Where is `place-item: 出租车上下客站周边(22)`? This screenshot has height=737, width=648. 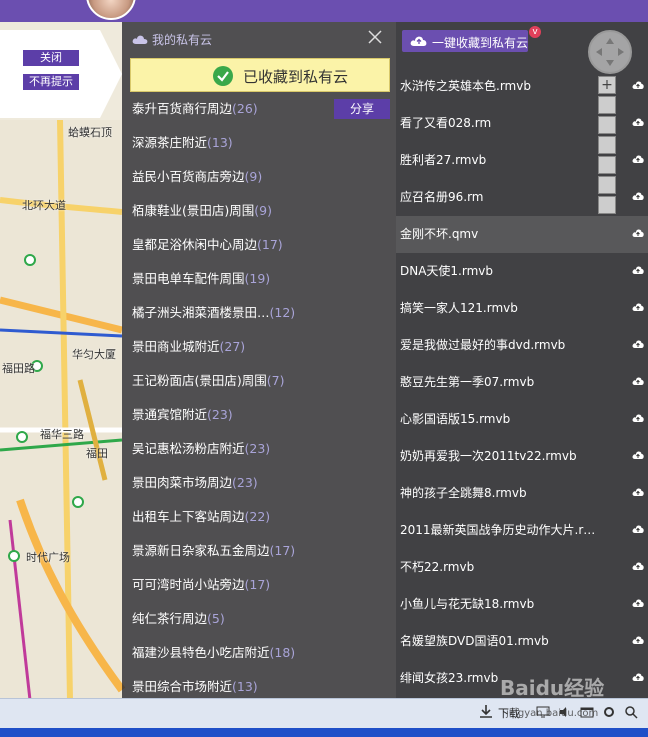 place-item: 出租车上下客站周边(22) is located at coordinates (259, 520).